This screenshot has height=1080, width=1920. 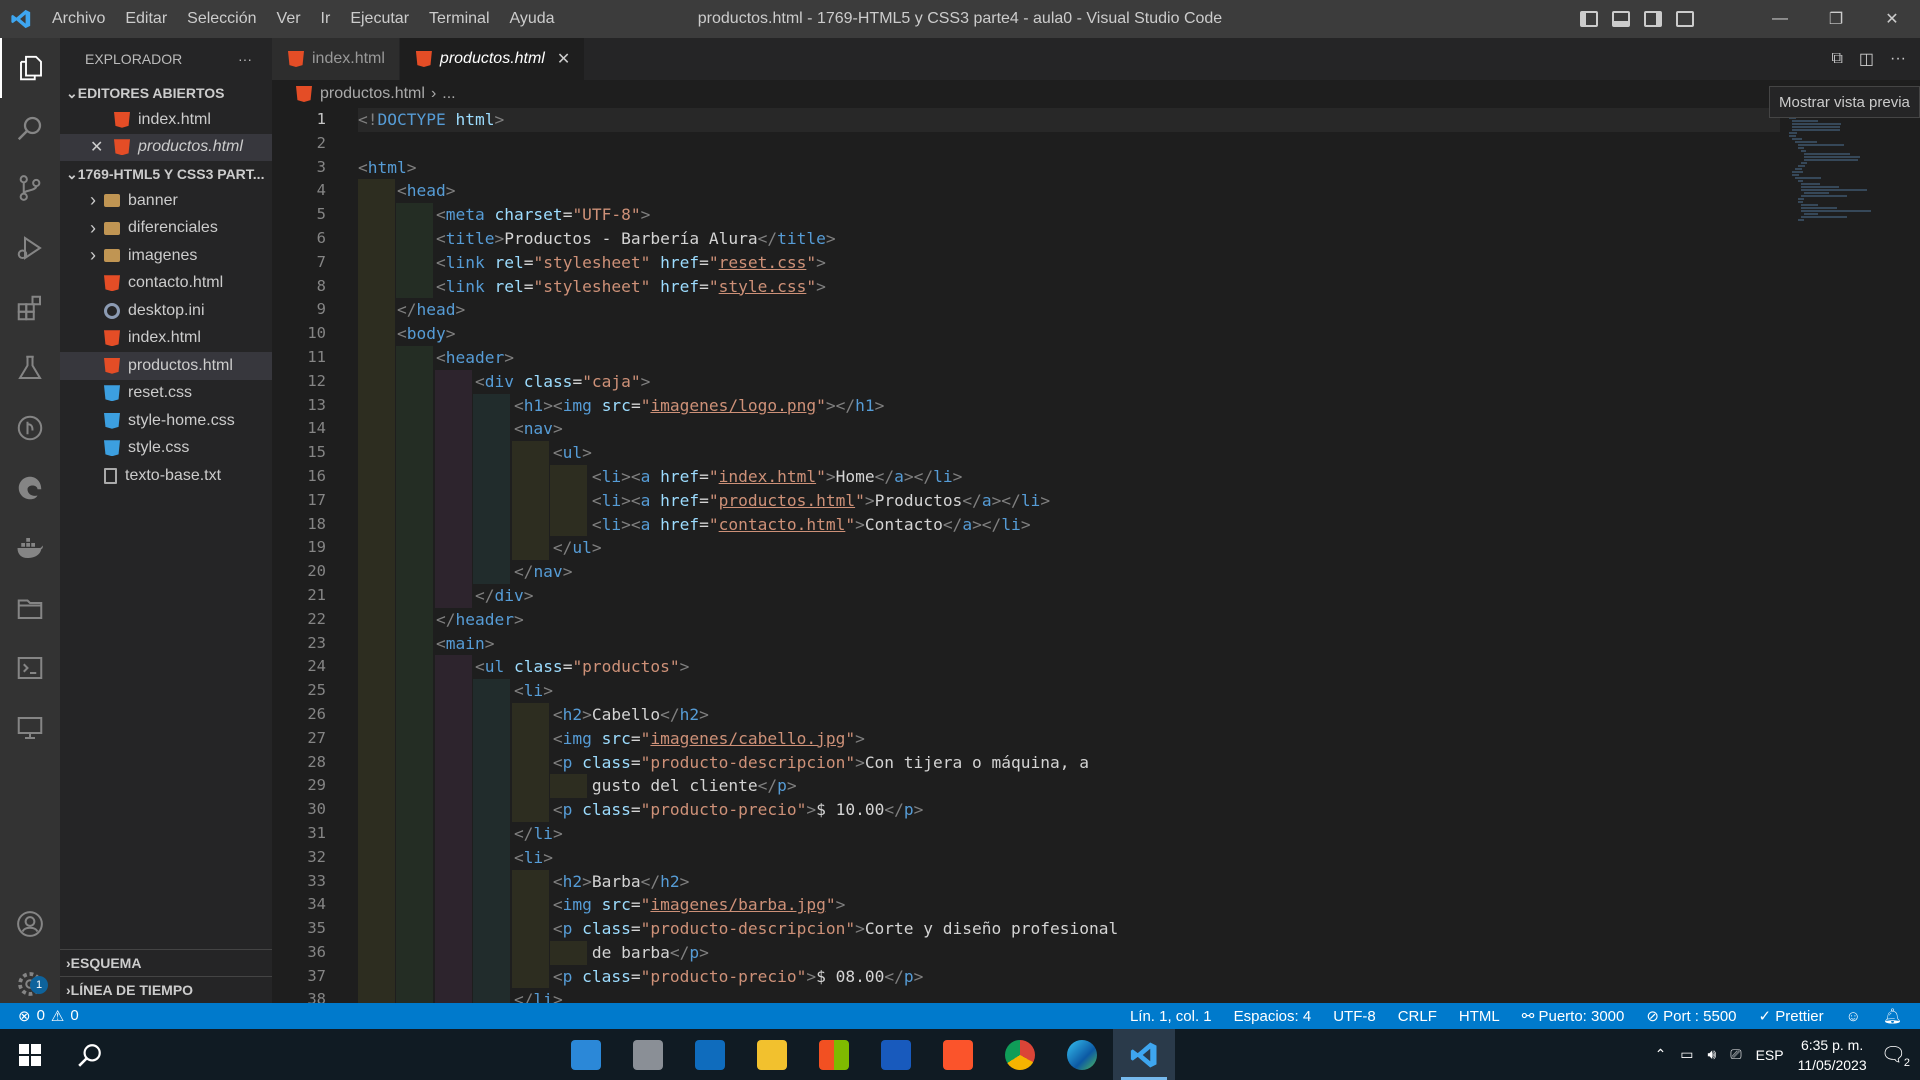 What do you see at coordinates (1069, 310) in the screenshot?
I see `code-line: </head>` at bounding box center [1069, 310].